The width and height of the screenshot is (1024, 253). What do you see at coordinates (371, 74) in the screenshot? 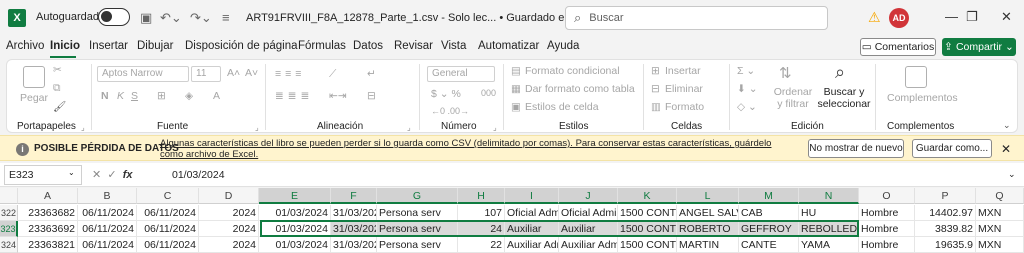
I see `wrap-text-icon: ↵` at bounding box center [371, 74].